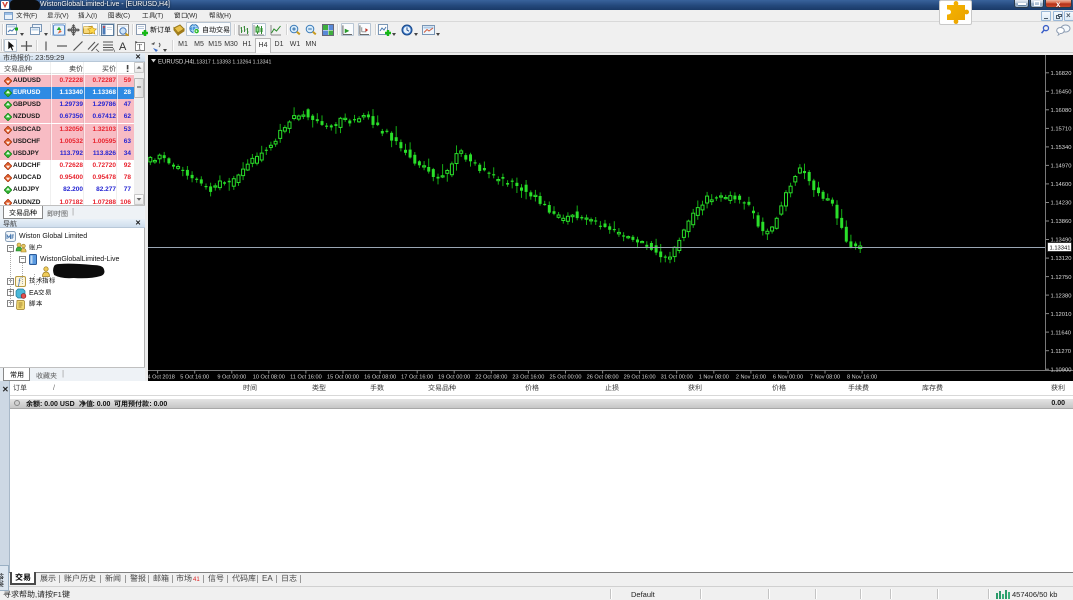 This screenshot has height=600, width=1073. What do you see at coordinates (1061, 111) in the screenshot?
I see `svg-text: 1.16080` at bounding box center [1061, 111].